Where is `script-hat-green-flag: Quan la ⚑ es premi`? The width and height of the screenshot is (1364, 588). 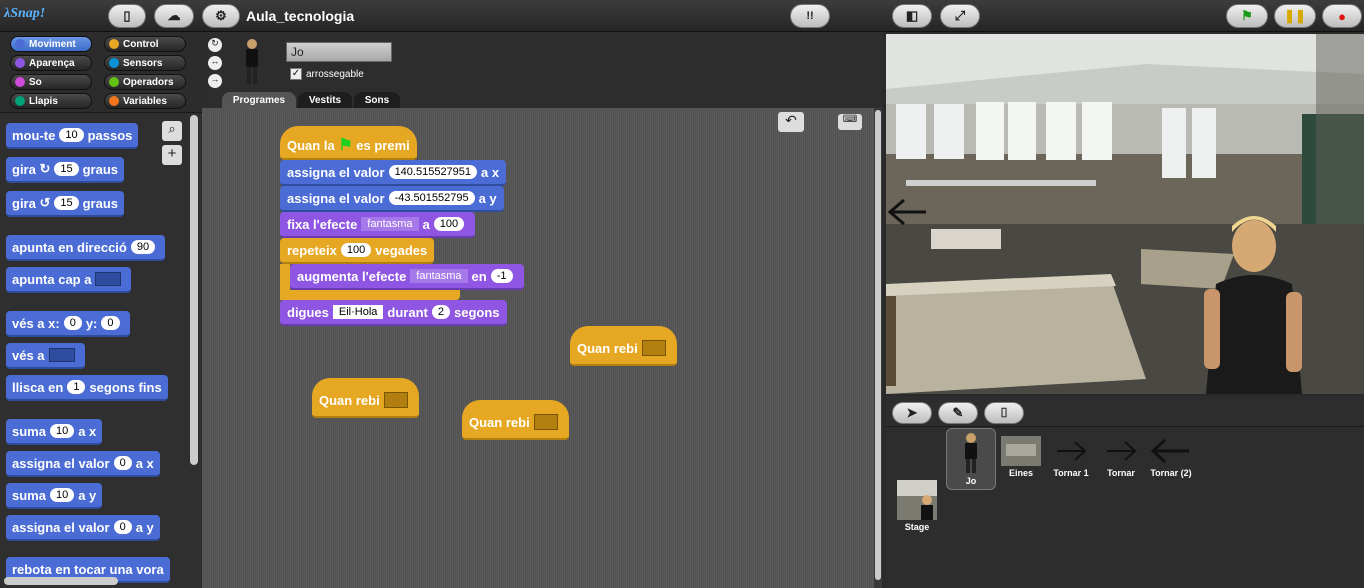 script-hat-green-flag: Quan la ⚑ es premi is located at coordinates (348, 143).